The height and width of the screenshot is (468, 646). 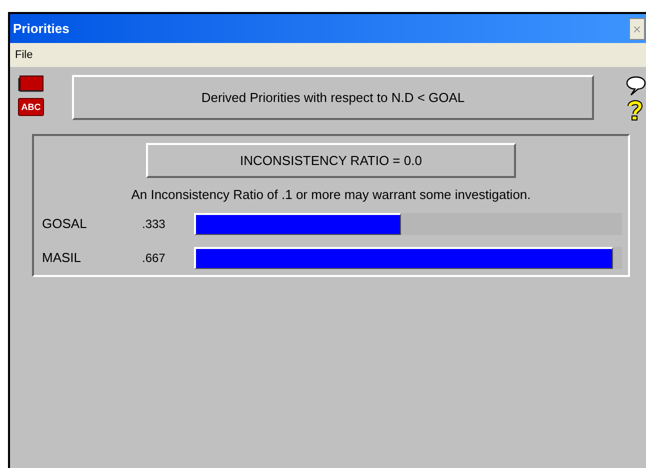 What do you see at coordinates (64, 224) in the screenshot?
I see `item-name: GOSAL` at bounding box center [64, 224].